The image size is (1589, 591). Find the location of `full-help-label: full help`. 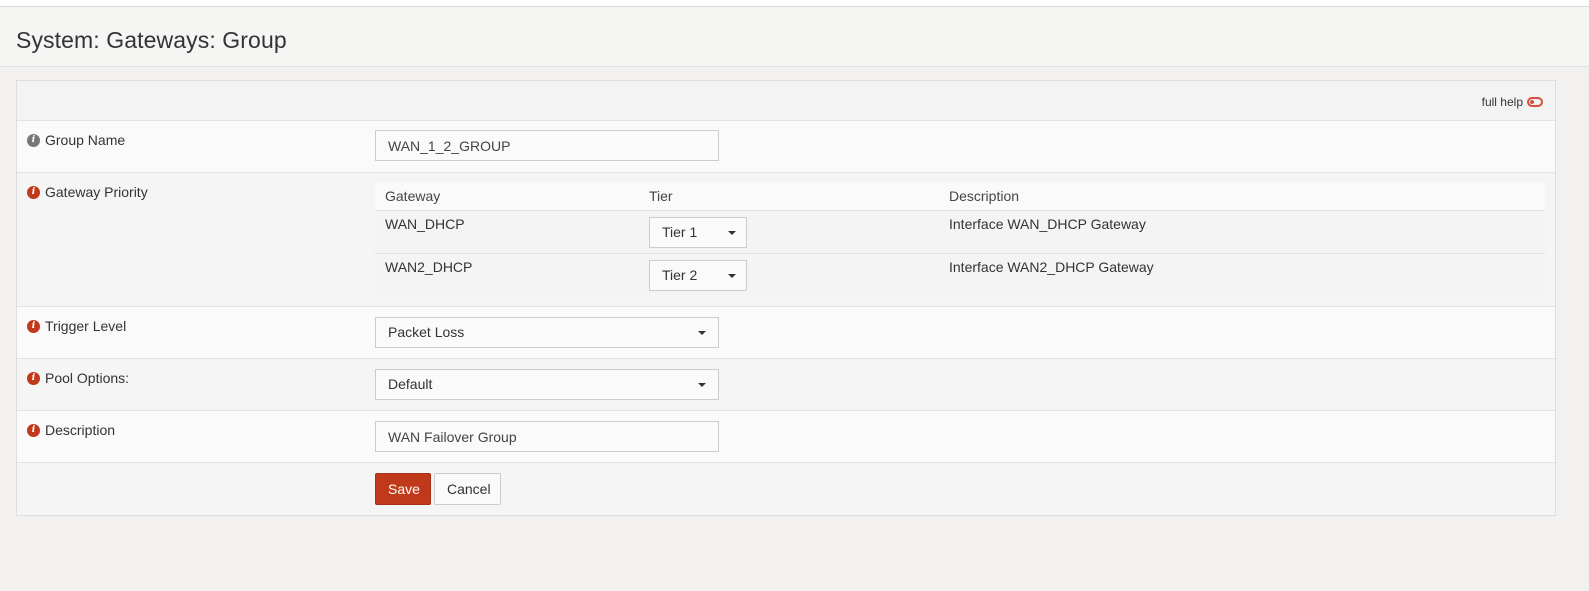

full-help-label: full help is located at coordinates (1502, 102).